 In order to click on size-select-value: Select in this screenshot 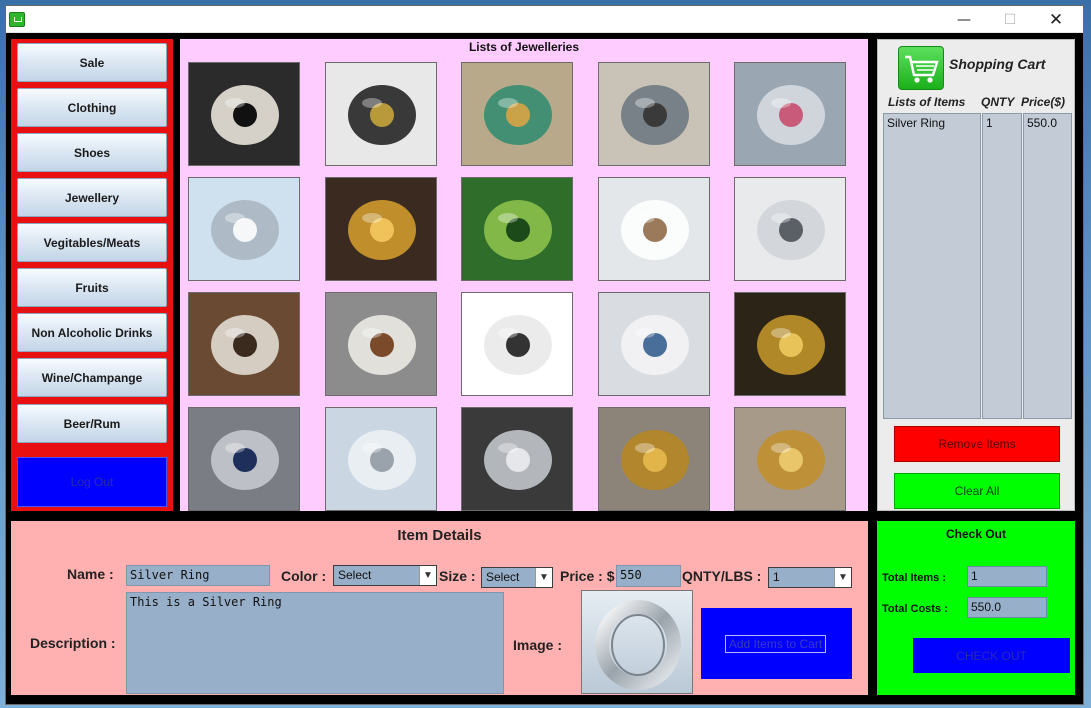, I will do `click(503, 577)`.